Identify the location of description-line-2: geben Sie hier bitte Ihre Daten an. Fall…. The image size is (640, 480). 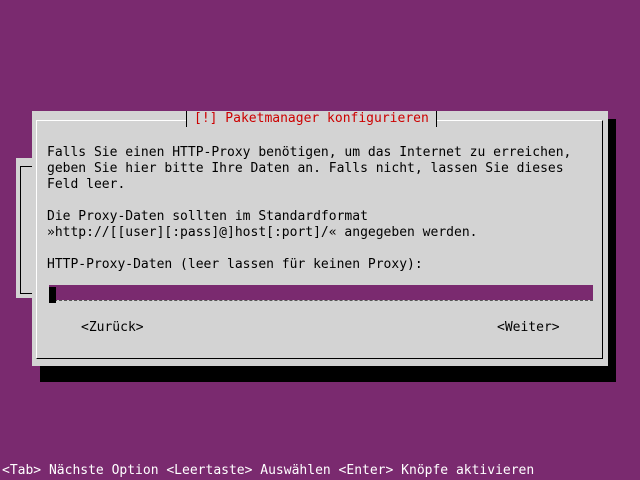
(305, 168).